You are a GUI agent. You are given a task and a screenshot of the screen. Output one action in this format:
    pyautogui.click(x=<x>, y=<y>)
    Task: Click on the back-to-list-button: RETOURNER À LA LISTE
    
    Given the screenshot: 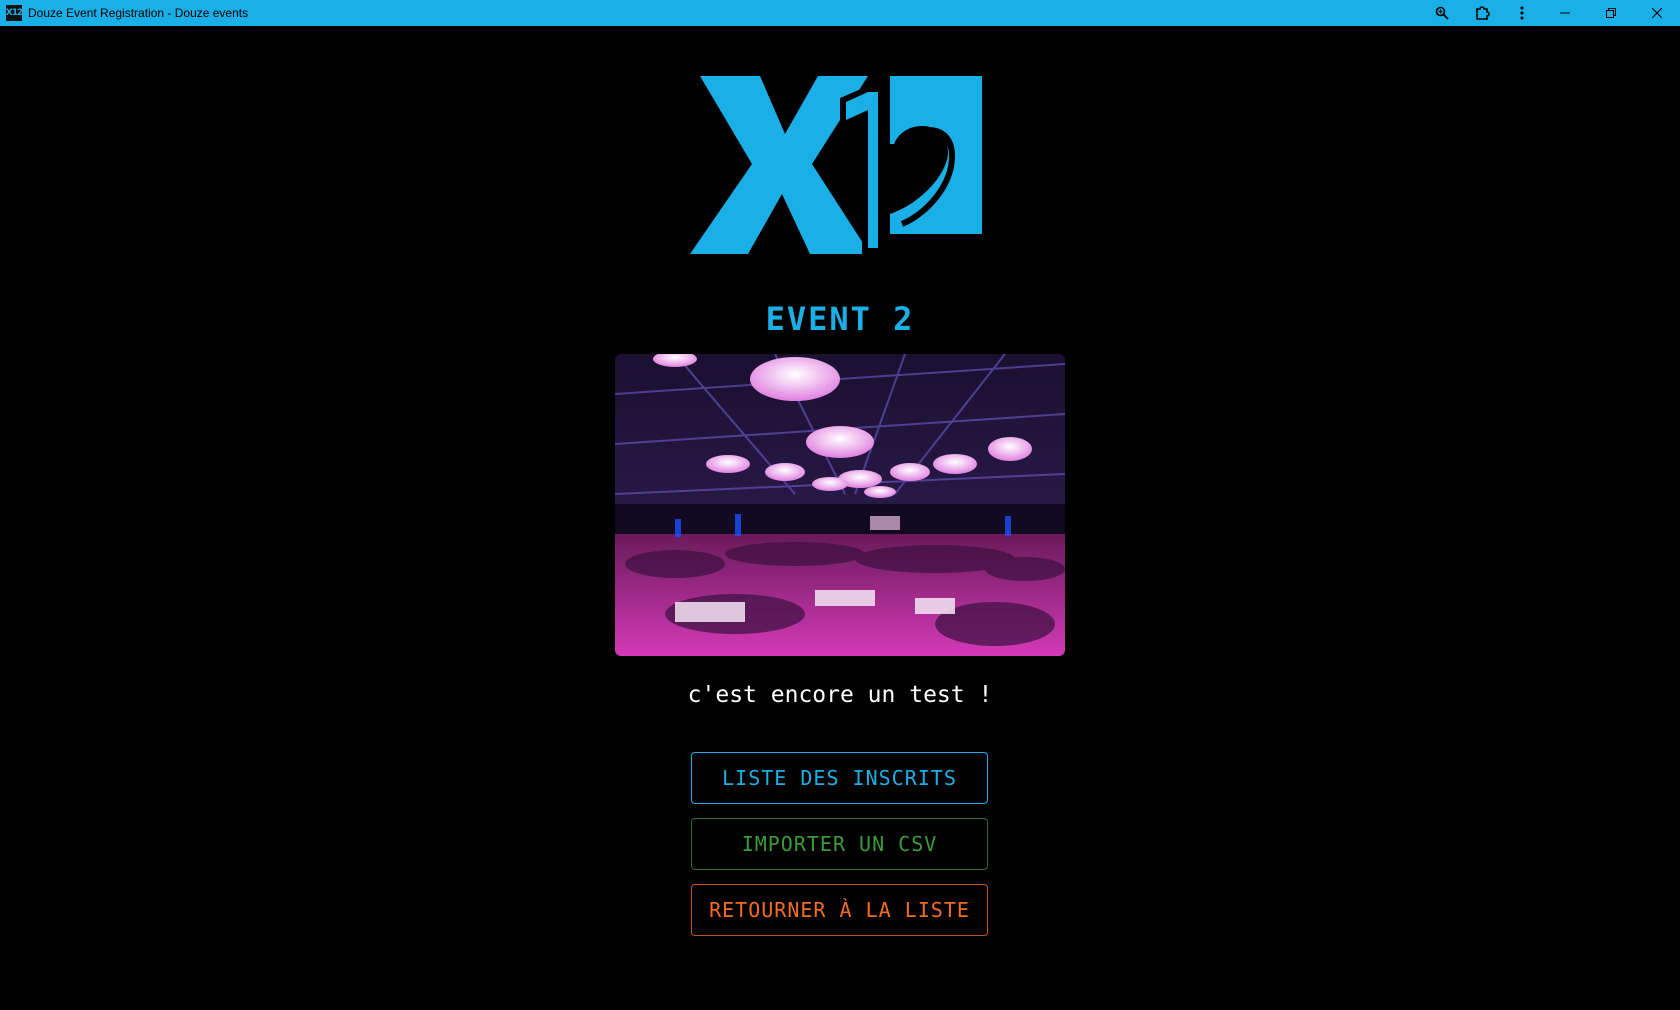 What is the action you would take?
    pyautogui.click(x=839, y=910)
    